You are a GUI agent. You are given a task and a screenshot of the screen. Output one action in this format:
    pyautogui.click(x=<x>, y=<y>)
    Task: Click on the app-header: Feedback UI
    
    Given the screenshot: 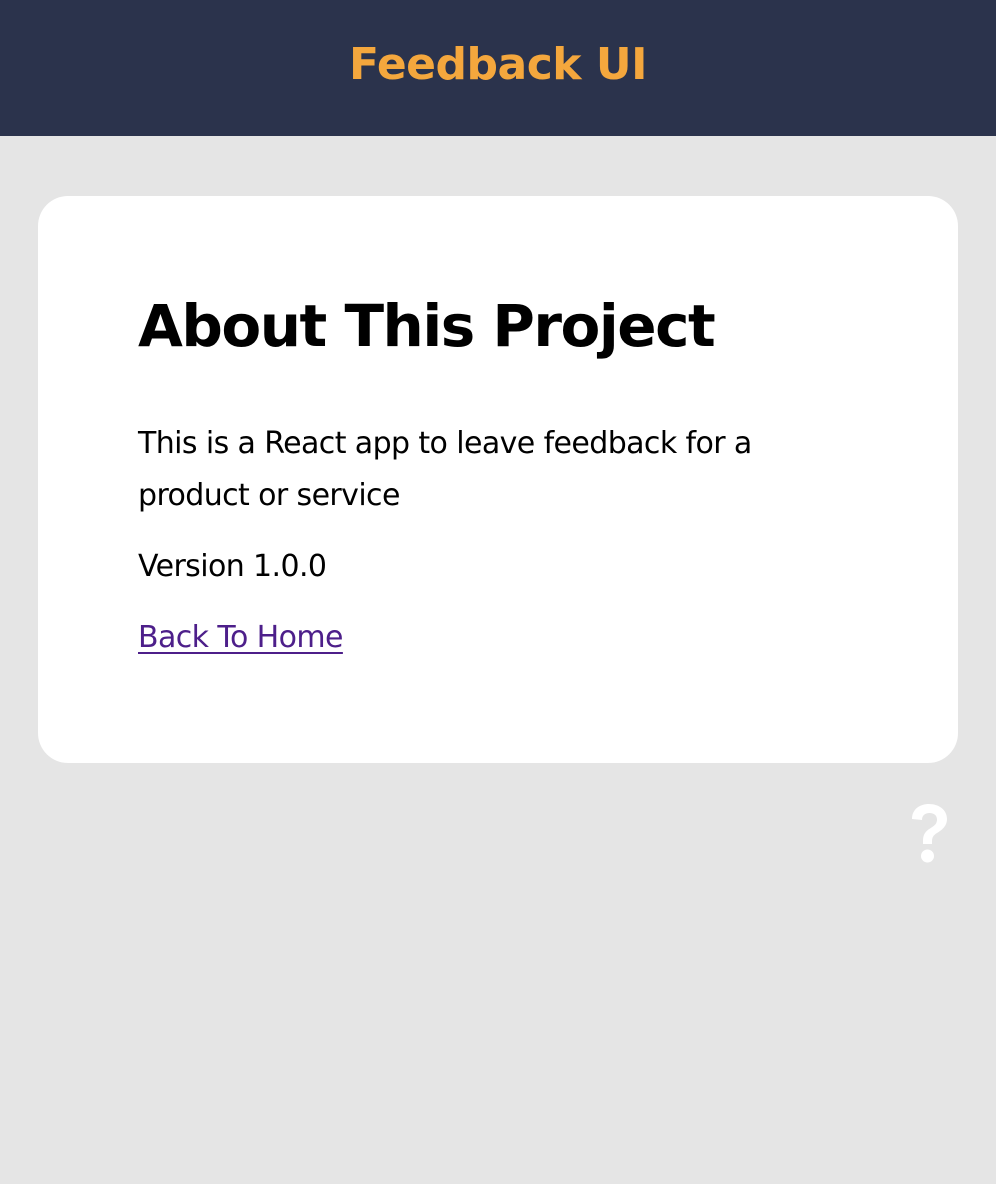 What is the action you would take?
    pyautogui.click(x=498, y=68)
    